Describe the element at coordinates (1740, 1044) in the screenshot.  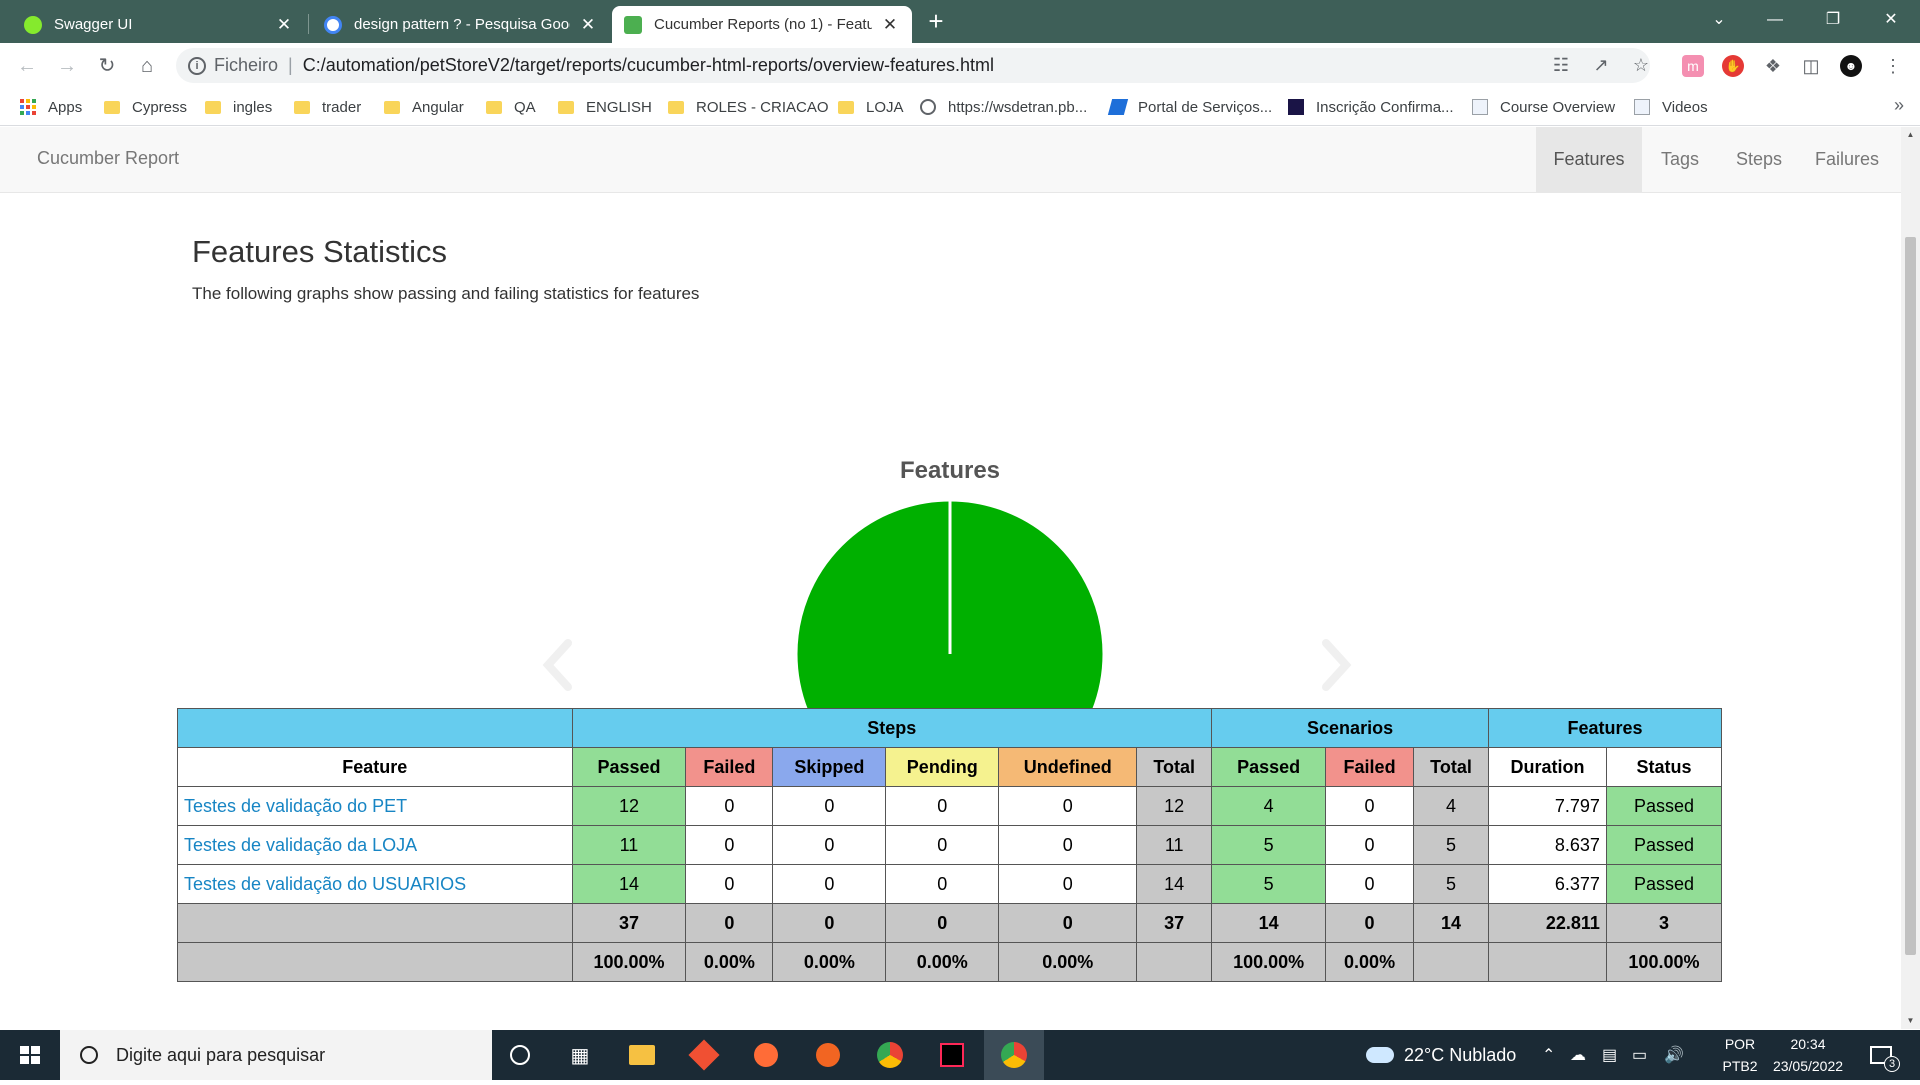
I see `language-indicator: POR` at that location.